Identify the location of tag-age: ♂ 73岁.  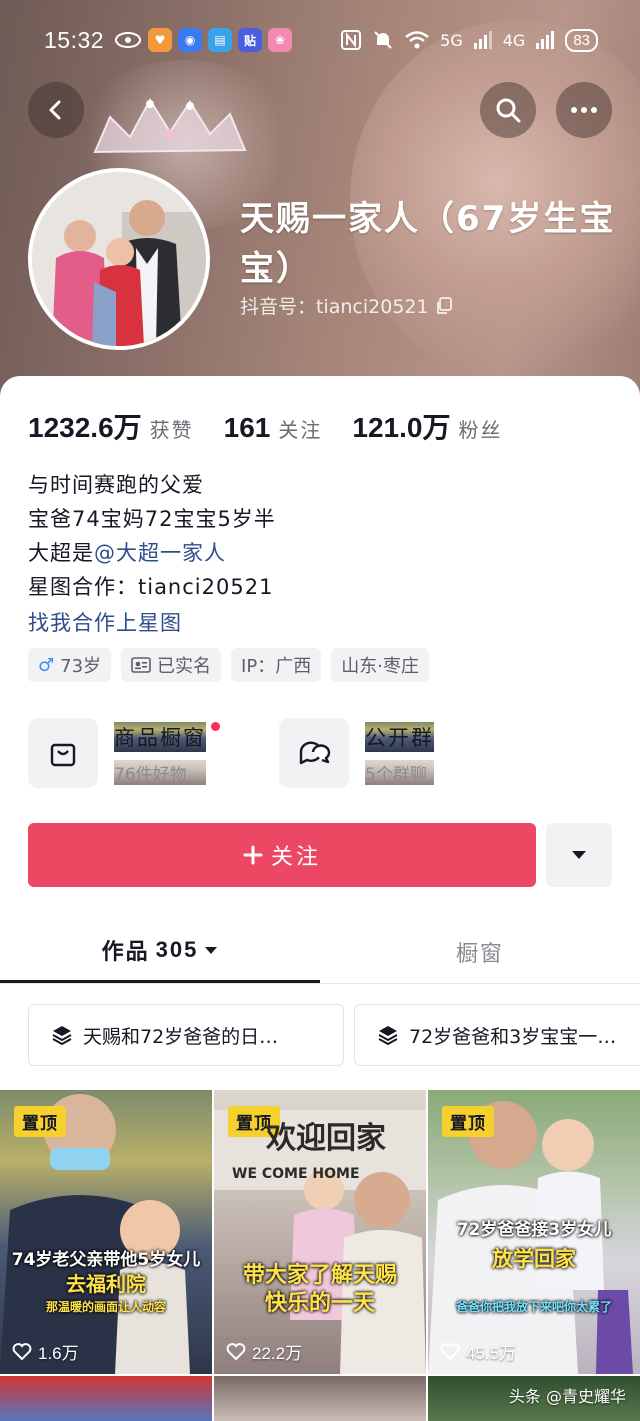
(70, 665).